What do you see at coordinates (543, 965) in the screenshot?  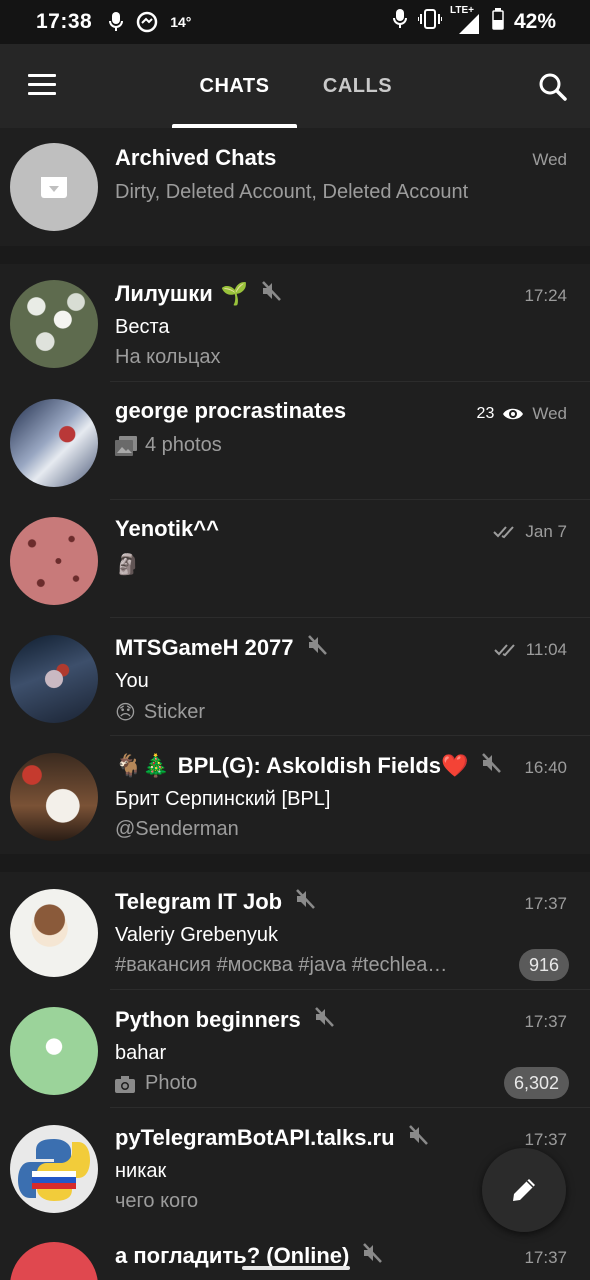 I see `unread-badge: 916` at bounding box center [543, 965].